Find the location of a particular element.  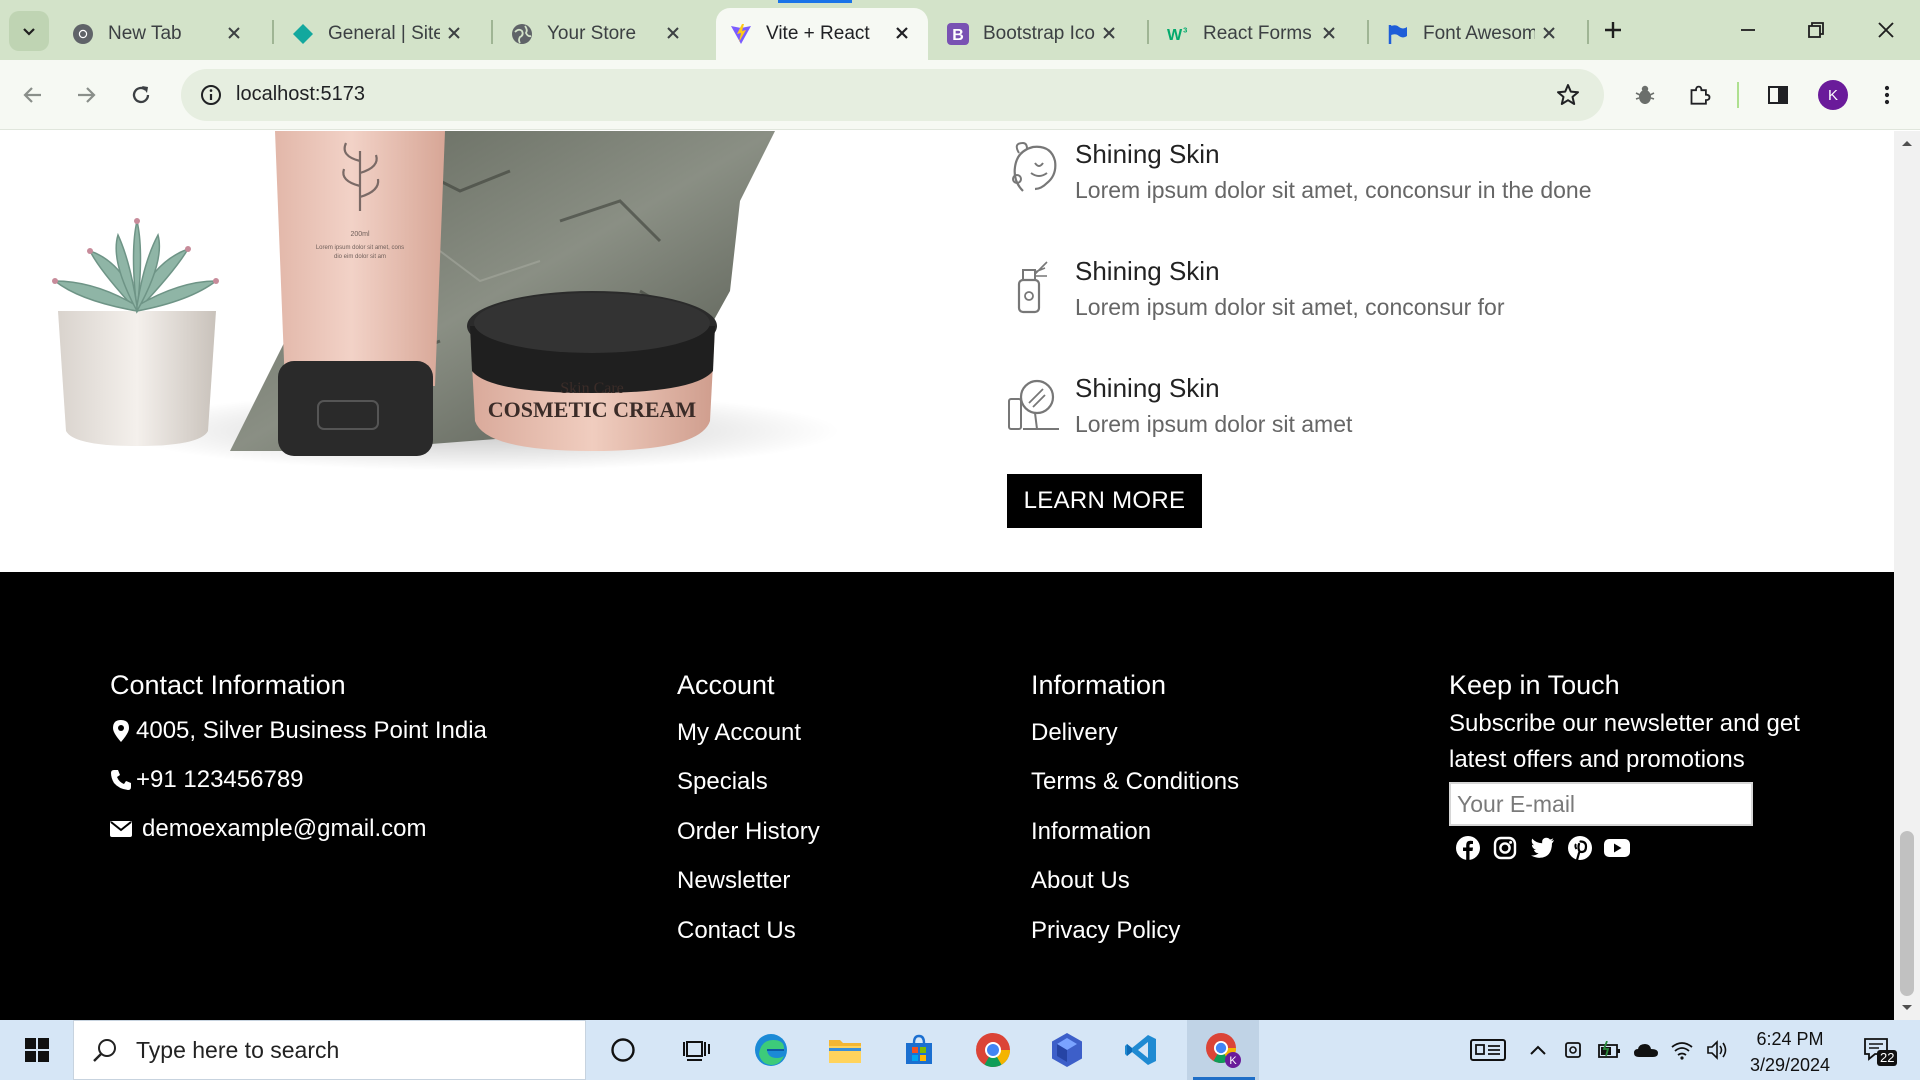

clock-time: 6:24 PM is located at coordinates (1790, 1039).